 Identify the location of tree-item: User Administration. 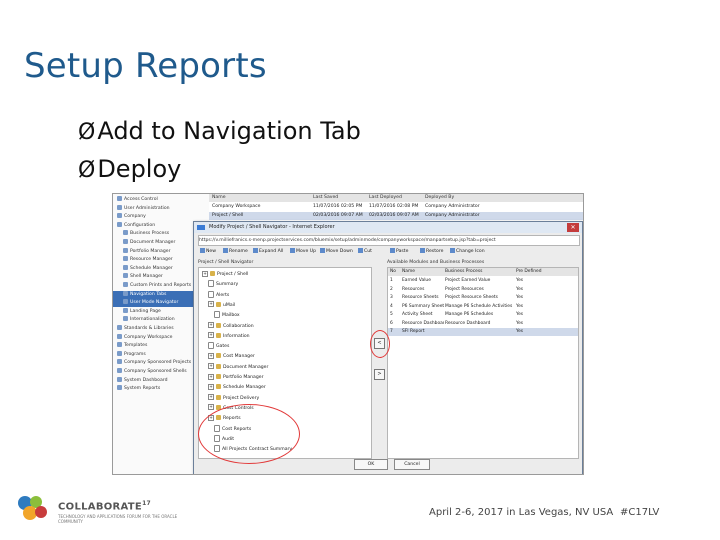
(163, 208).